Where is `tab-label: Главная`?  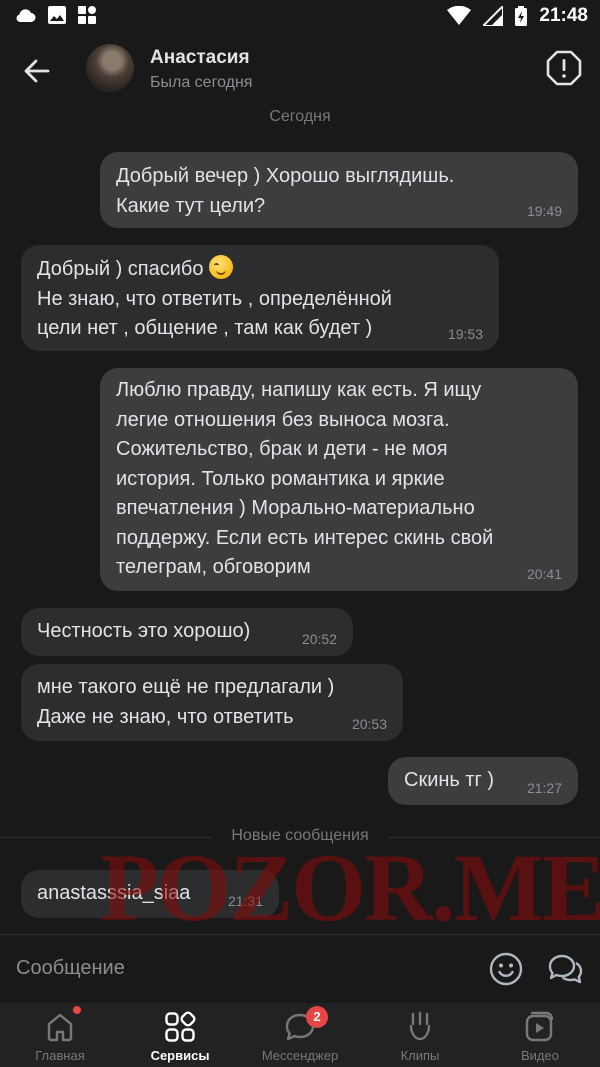 tab-label: Главная is located at coordinates (60, 1055).